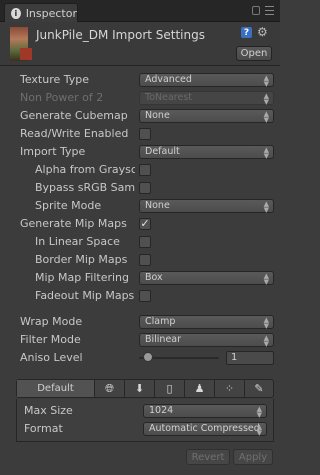  Describe the element at coordinates (170, 388) in the screenshot. I see `phone-icon: ▯` at that location.